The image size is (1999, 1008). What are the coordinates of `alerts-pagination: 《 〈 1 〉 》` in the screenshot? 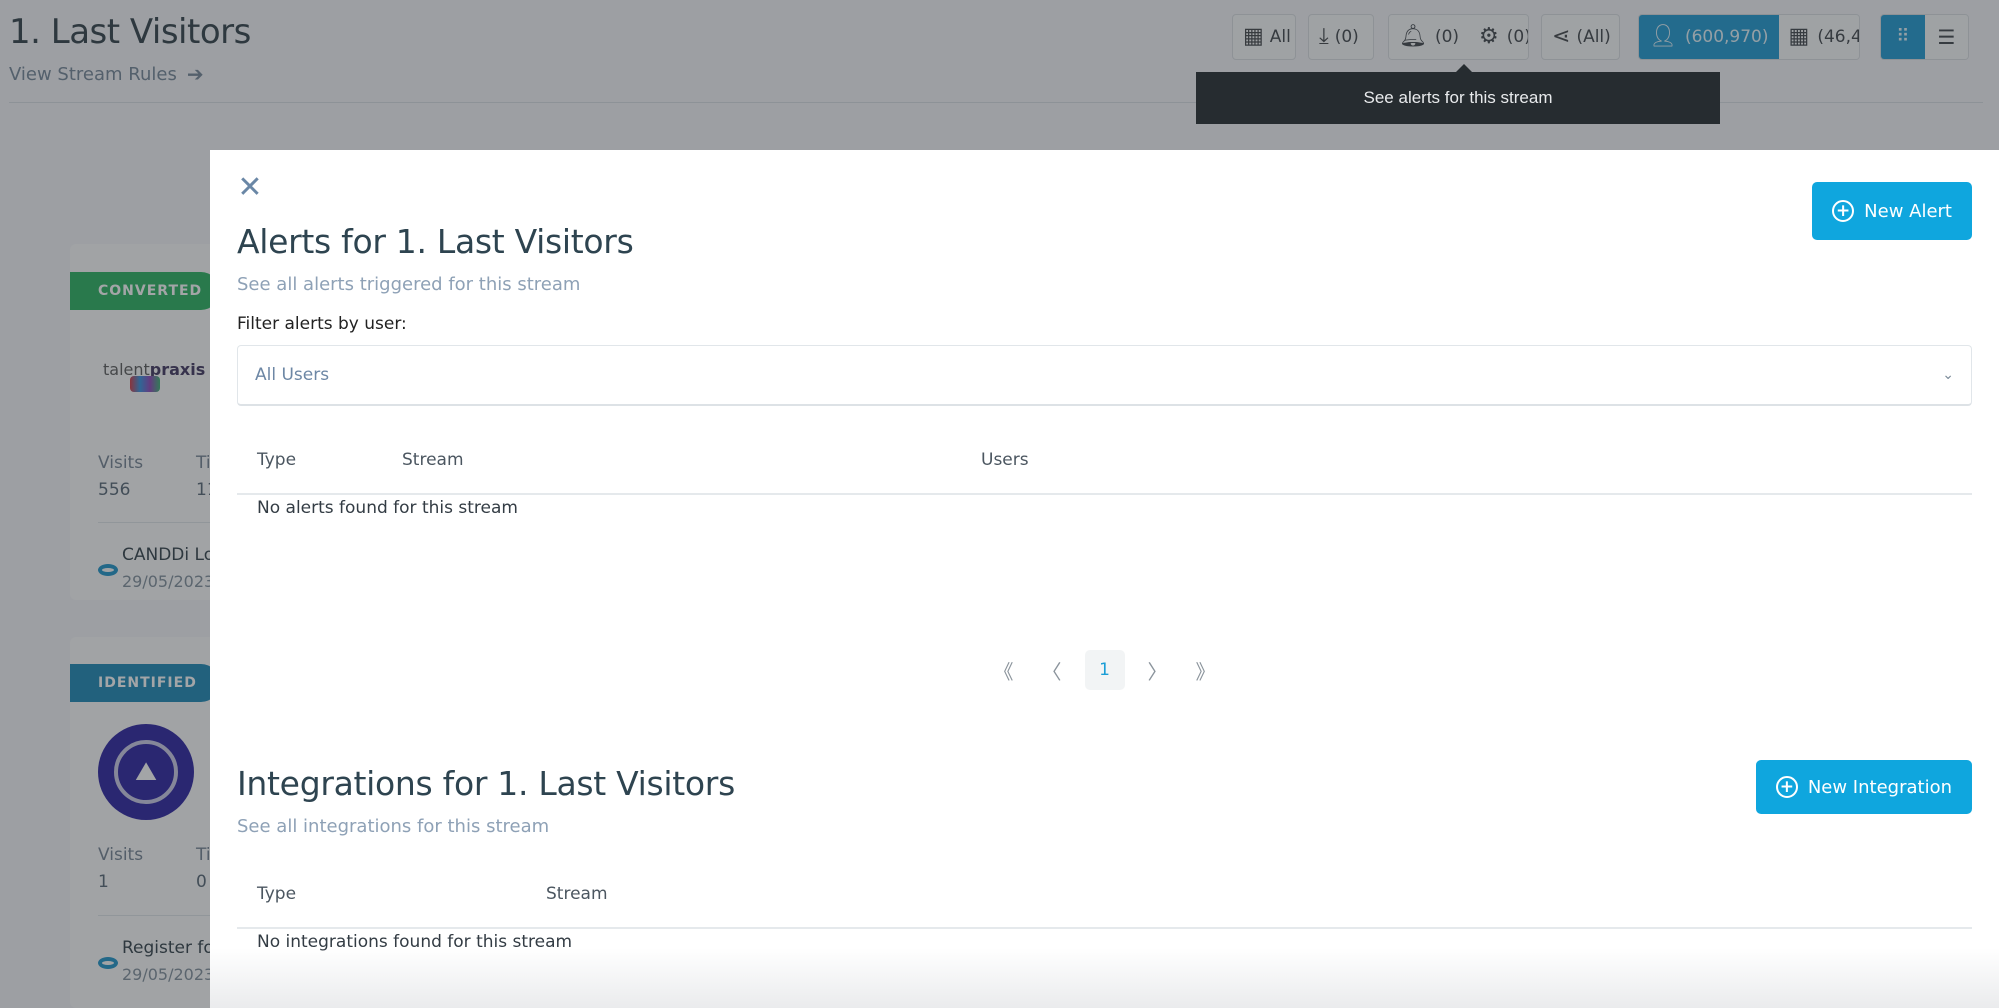 It's located at (1104, 670).